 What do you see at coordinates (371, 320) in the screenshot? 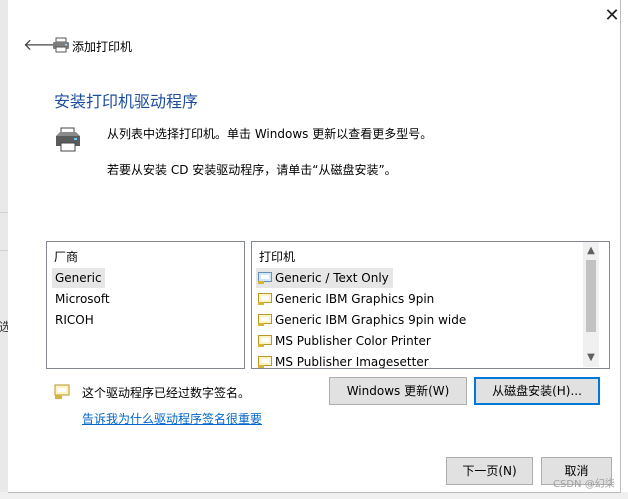
I see `printer-name: Generic IBM Graphics 9pin wide` at bounding box center [371, 320].